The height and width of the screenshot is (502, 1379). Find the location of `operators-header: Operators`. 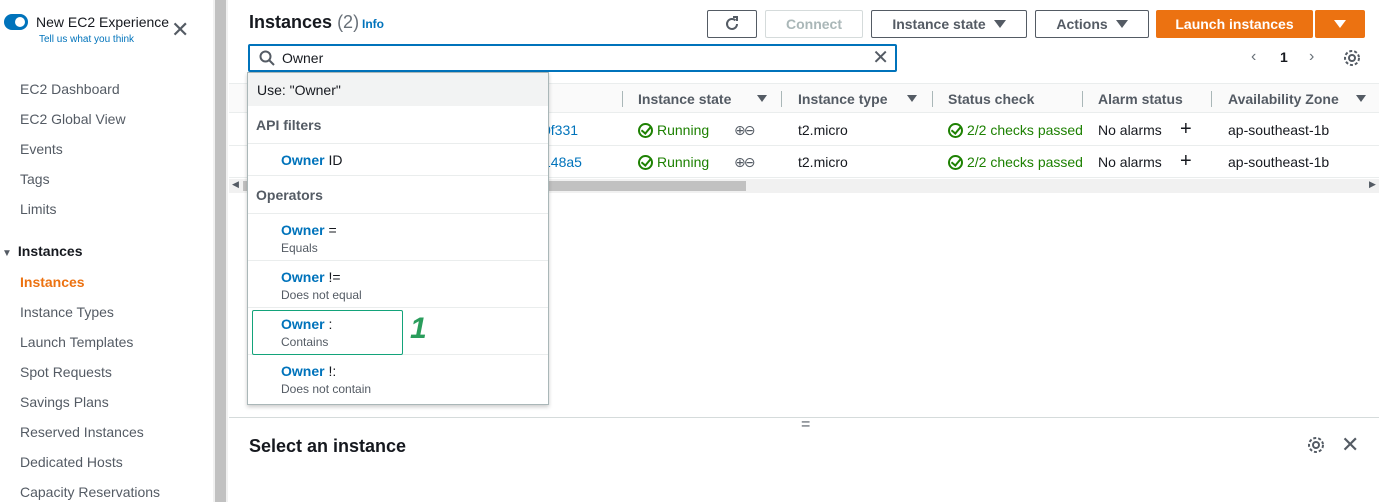

operators-header: Operators is located at coordinates (289, 195).